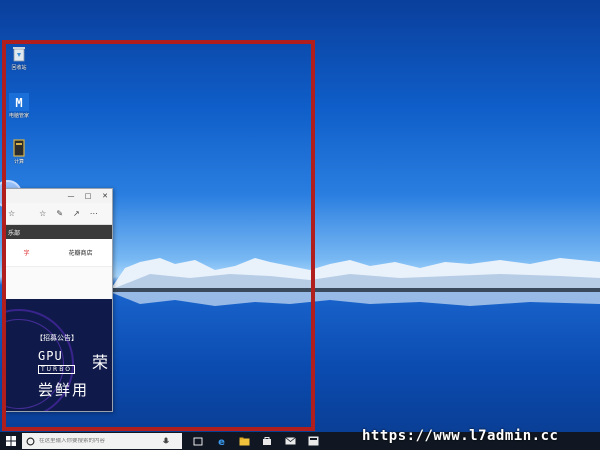  I want to click on store-icon, so click(267, 441).